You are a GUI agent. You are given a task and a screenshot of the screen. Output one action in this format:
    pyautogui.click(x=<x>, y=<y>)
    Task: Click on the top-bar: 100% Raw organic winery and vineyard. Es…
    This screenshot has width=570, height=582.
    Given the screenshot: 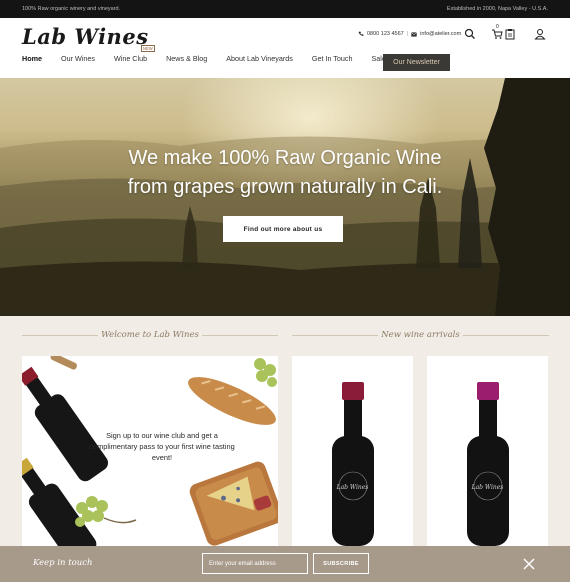 What is the action you would take?
    pyautogui.click(x=285, y=9)
    